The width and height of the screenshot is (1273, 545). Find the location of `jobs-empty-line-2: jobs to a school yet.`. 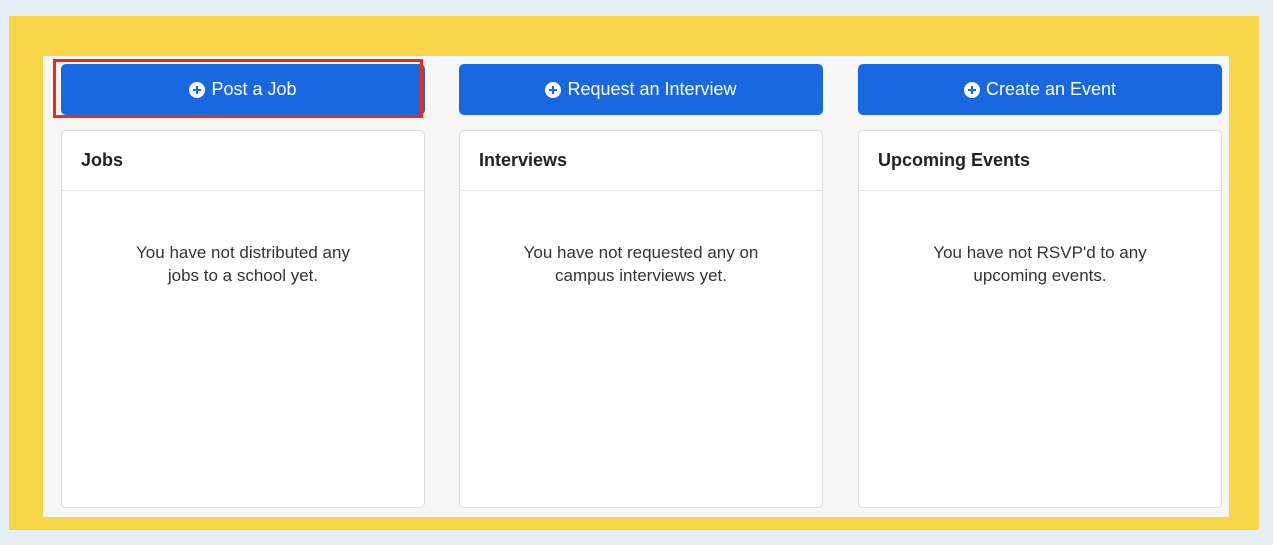

jobs-empty-line-2: jobs to a school yet. is located at coordinates (243, 275).